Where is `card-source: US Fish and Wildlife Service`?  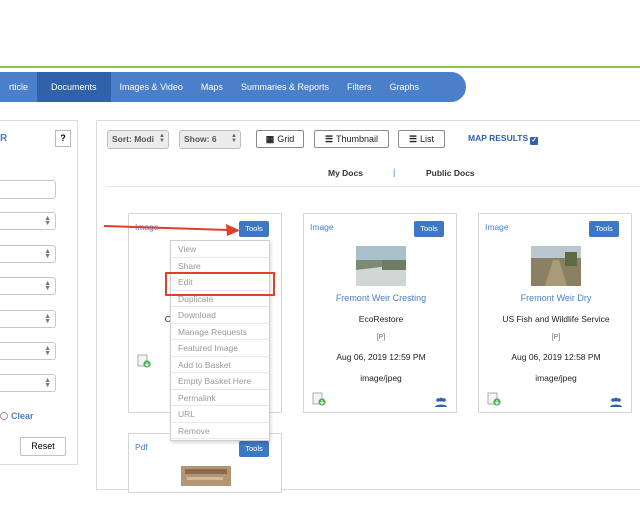
card-source: US Fish and Wildlife Service is located at coordinates (556, 319).